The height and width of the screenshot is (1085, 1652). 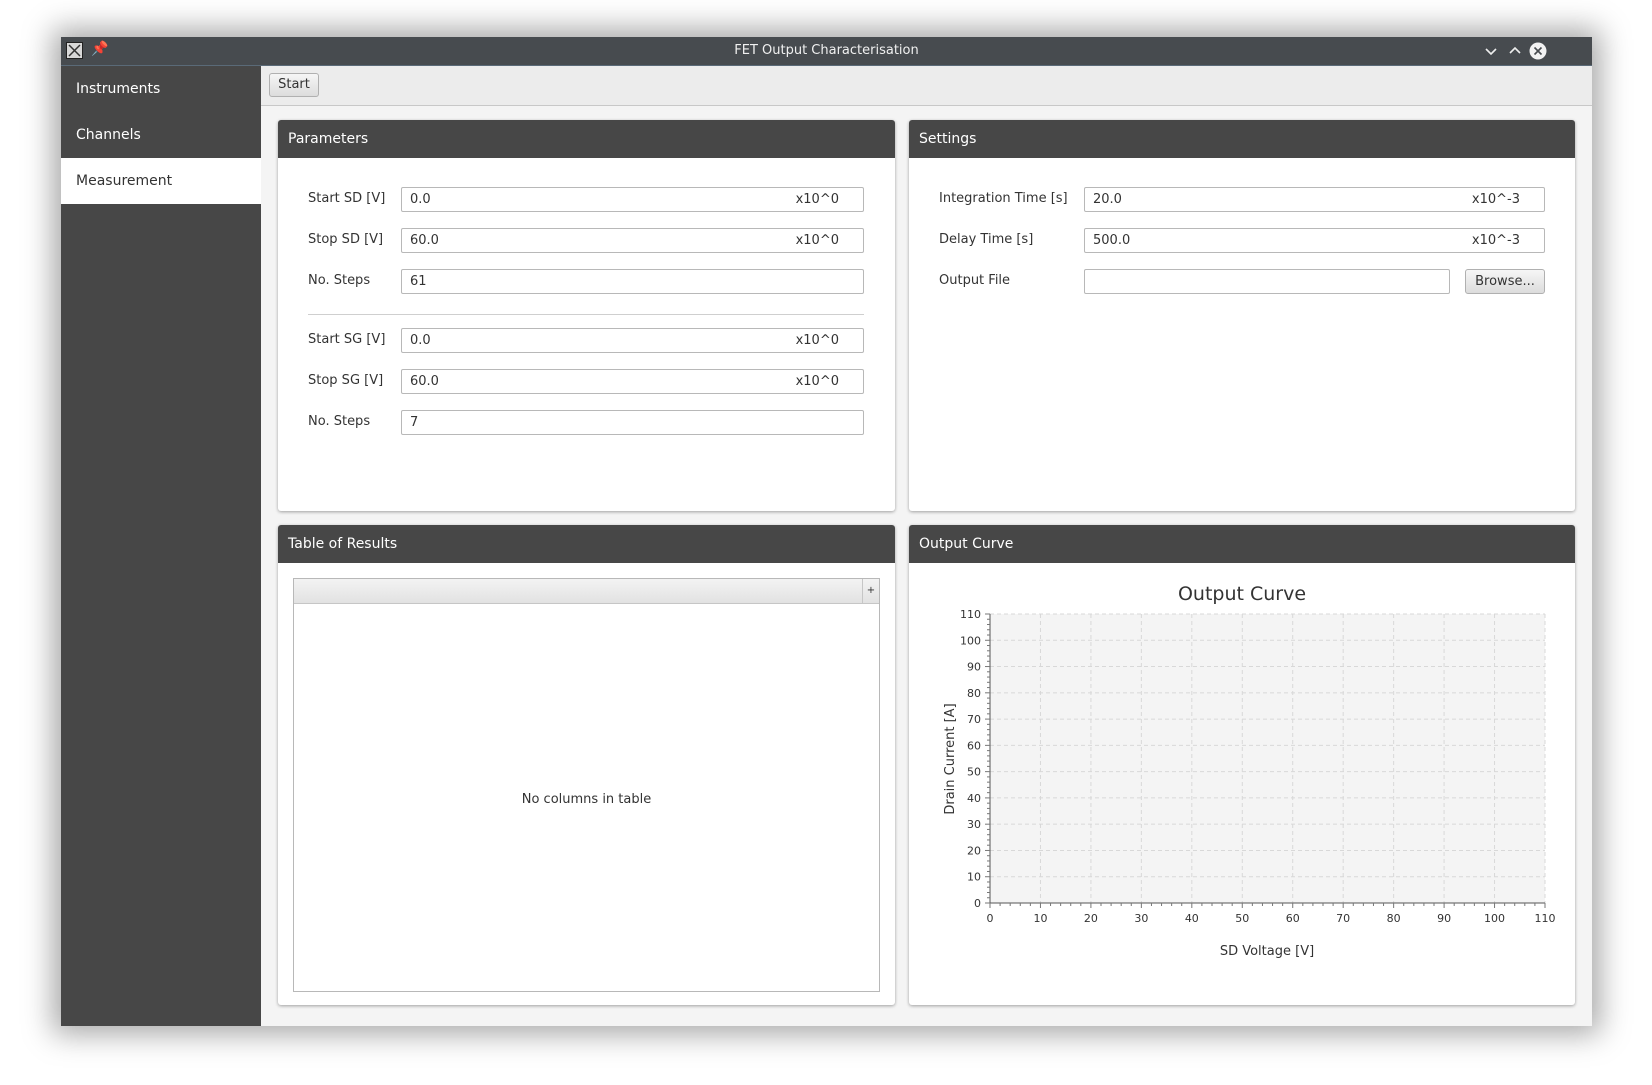 I want to click on start-button: Start, so click(x=294, y=85).